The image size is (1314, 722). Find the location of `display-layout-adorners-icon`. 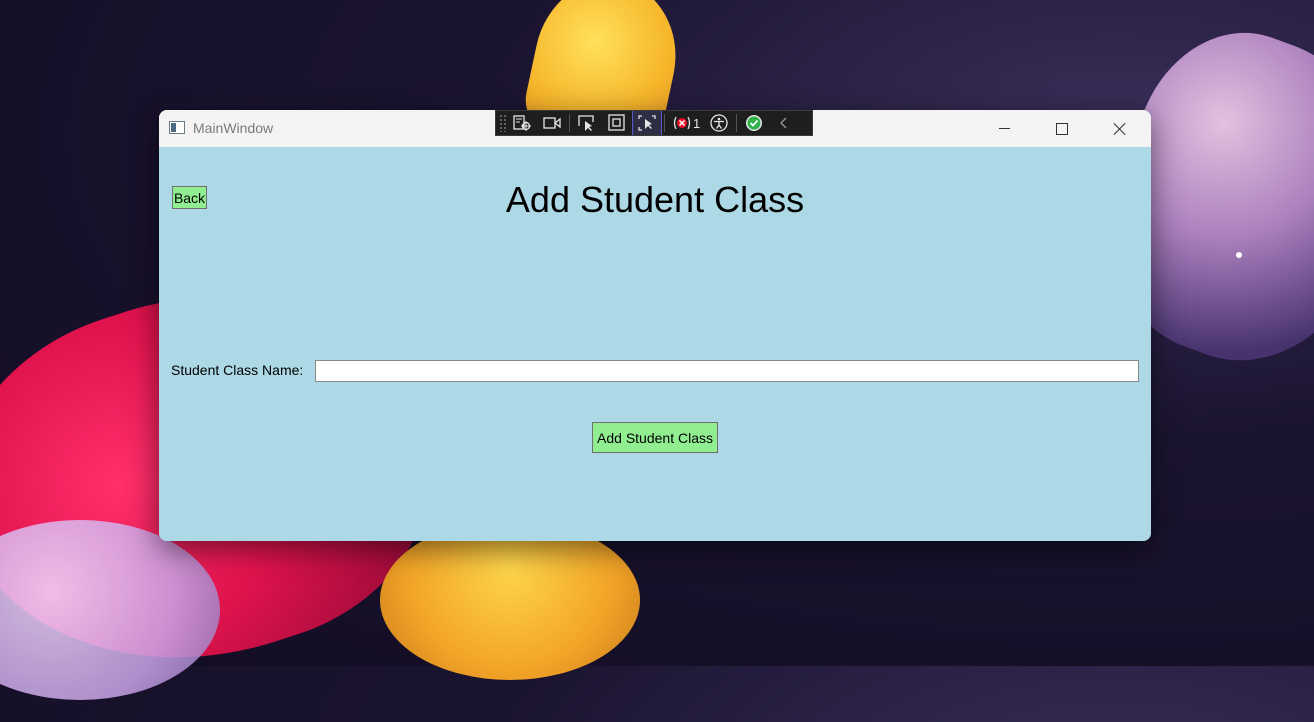

display-layout-adorners-icon is located at coordinates (617, 123).